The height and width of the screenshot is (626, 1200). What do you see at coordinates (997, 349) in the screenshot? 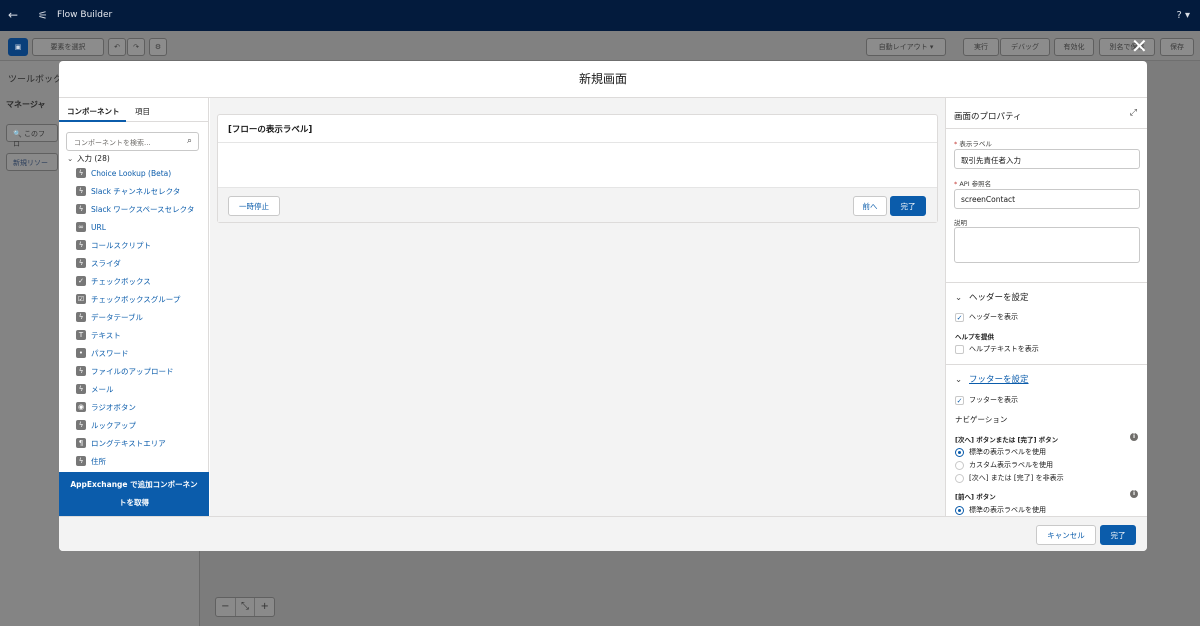
I see `show-help-text-checkbox: ヘルプテキストを表示` at bounding box center [997, 349].